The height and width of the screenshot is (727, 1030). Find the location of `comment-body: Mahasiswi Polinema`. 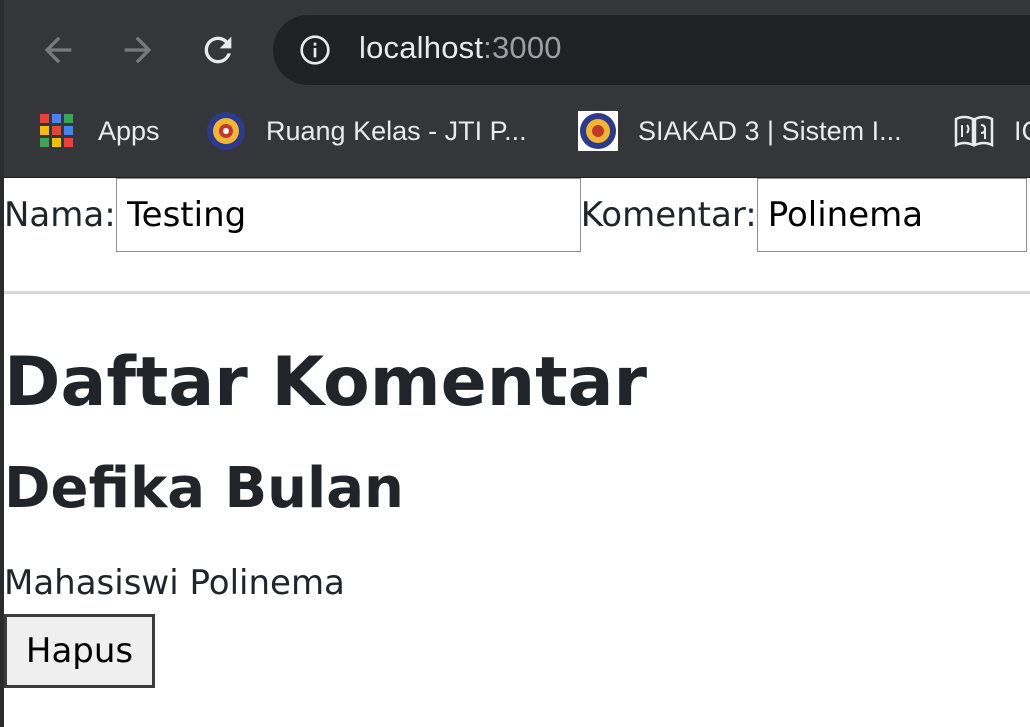

comment-body: Mahasiswi Polinema is located at coordinates (174, 583).